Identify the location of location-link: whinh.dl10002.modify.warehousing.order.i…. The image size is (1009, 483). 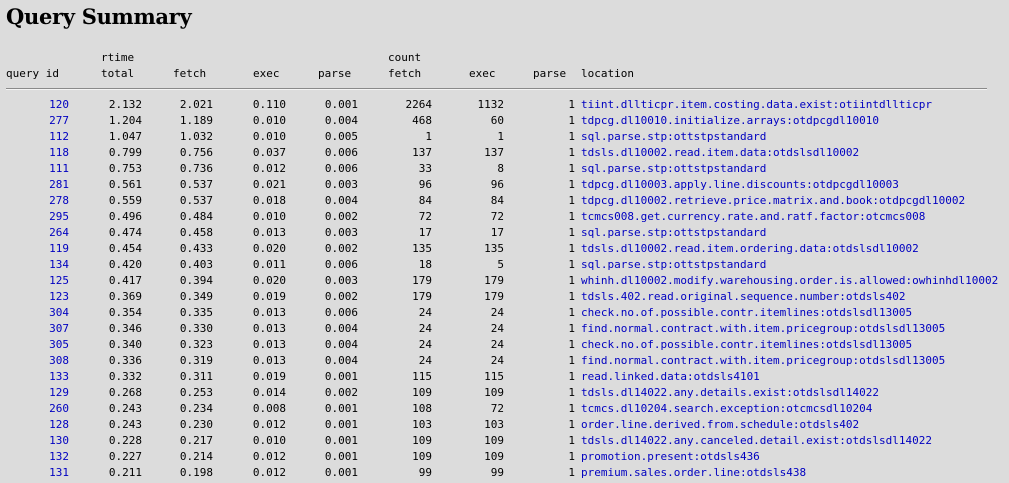
(792, 281).